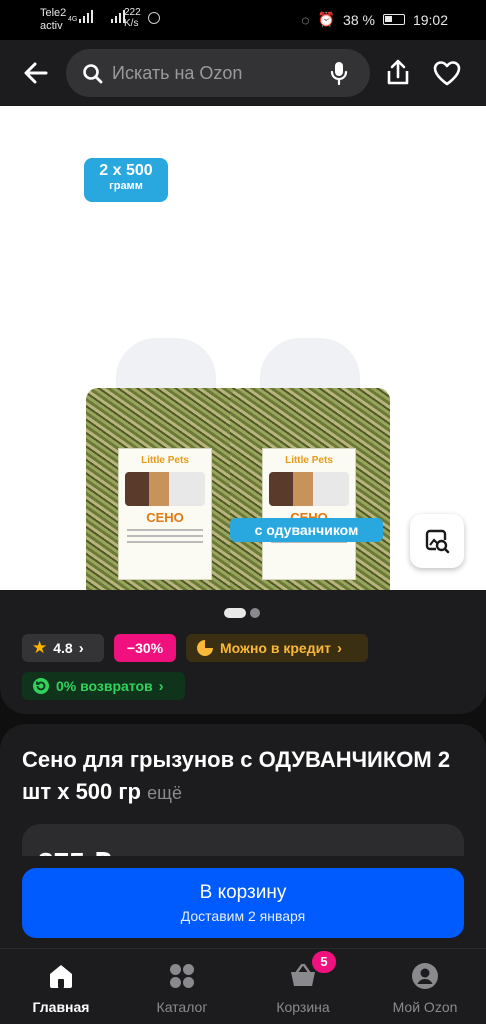  What do you see at coordinates (51, 26) in the screenshot?
I see `carrier-sub: activ` at bounding box center [51, 26].